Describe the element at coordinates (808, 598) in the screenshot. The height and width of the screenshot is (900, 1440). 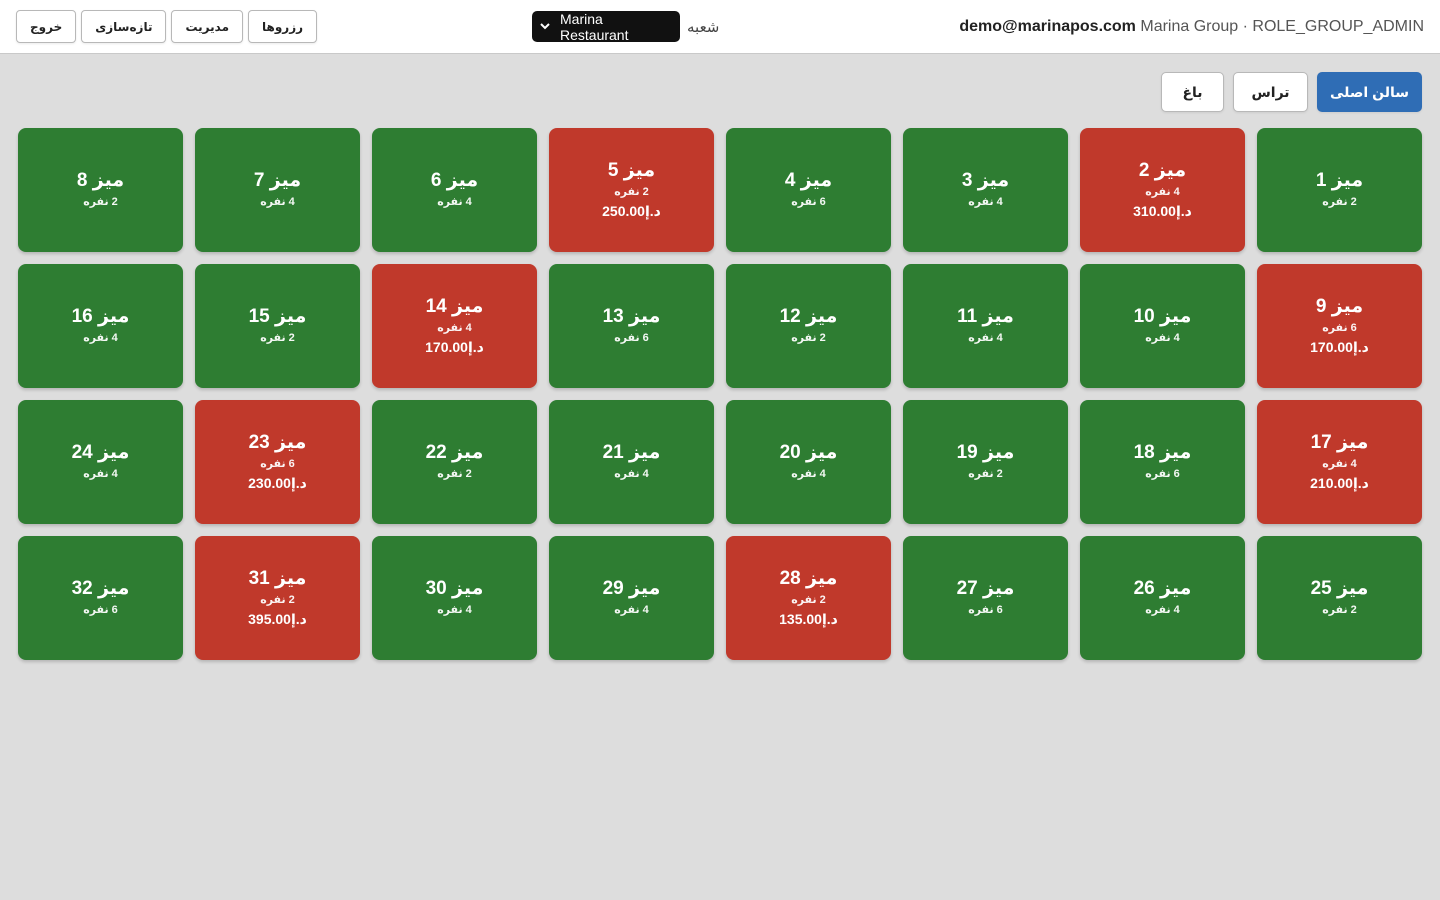
I see `table-card: میز 28 2 نفره 135.00د.إ` at that location.